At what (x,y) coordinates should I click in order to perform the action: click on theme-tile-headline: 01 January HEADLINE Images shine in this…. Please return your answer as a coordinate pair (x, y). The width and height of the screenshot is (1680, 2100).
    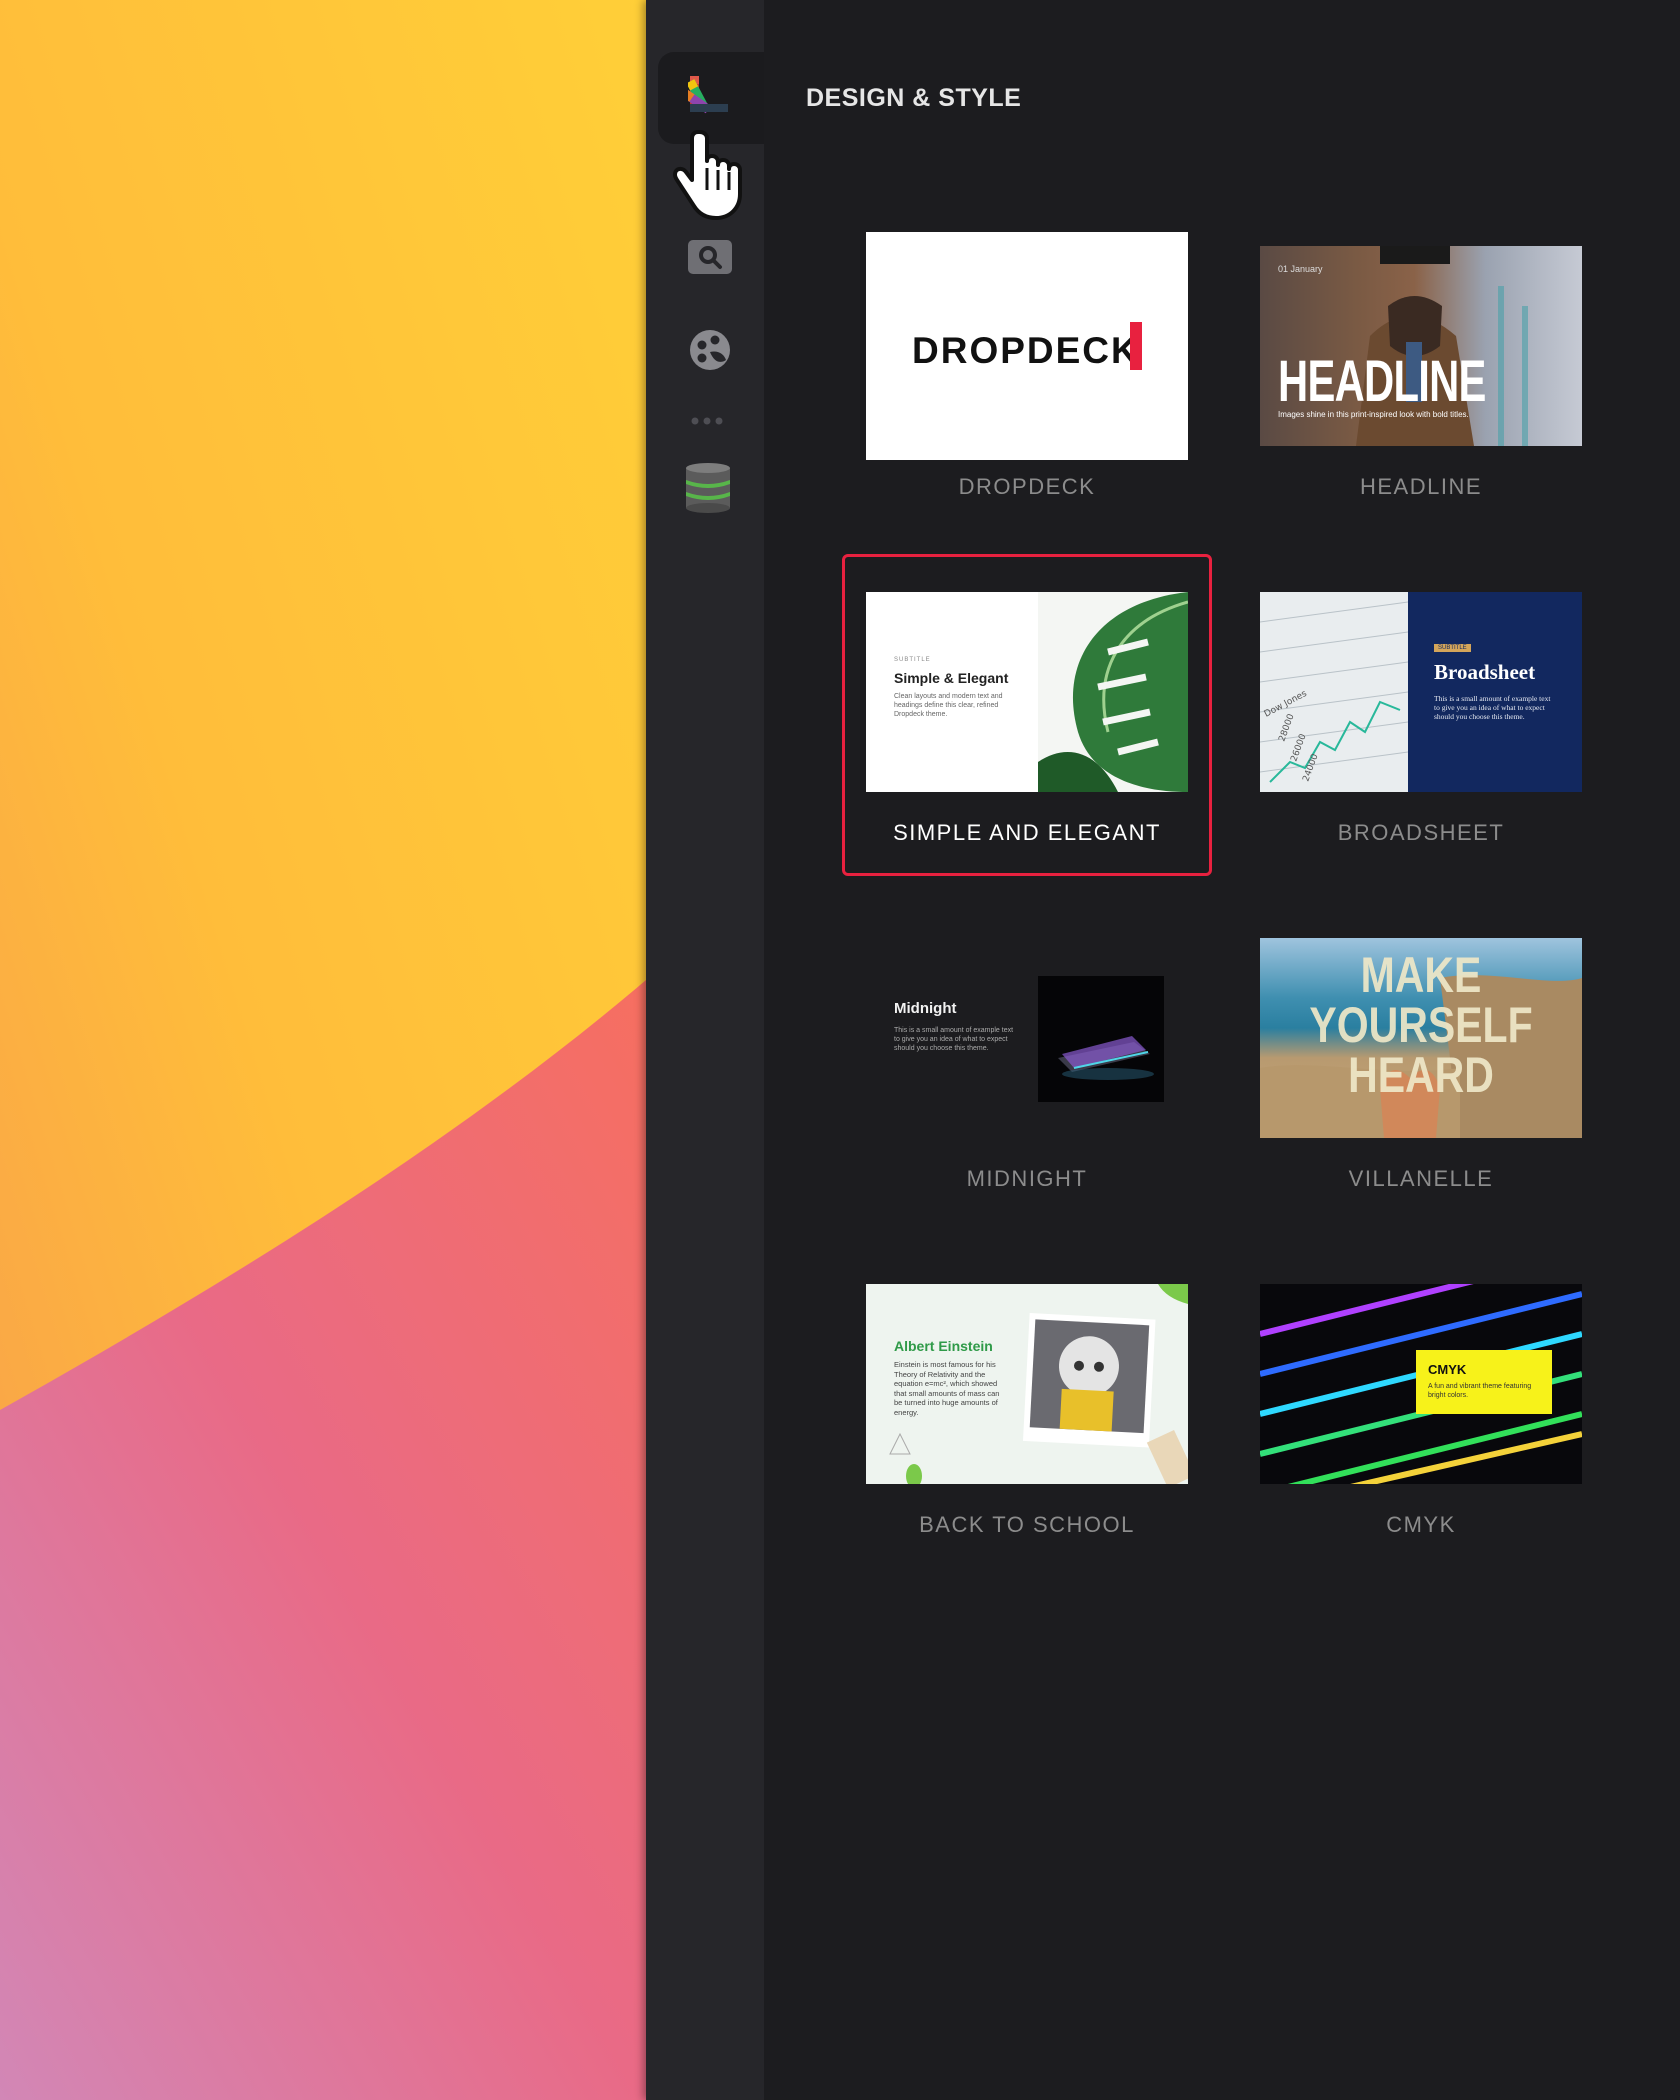
    Looking at the image, I should click on (1421, 374).